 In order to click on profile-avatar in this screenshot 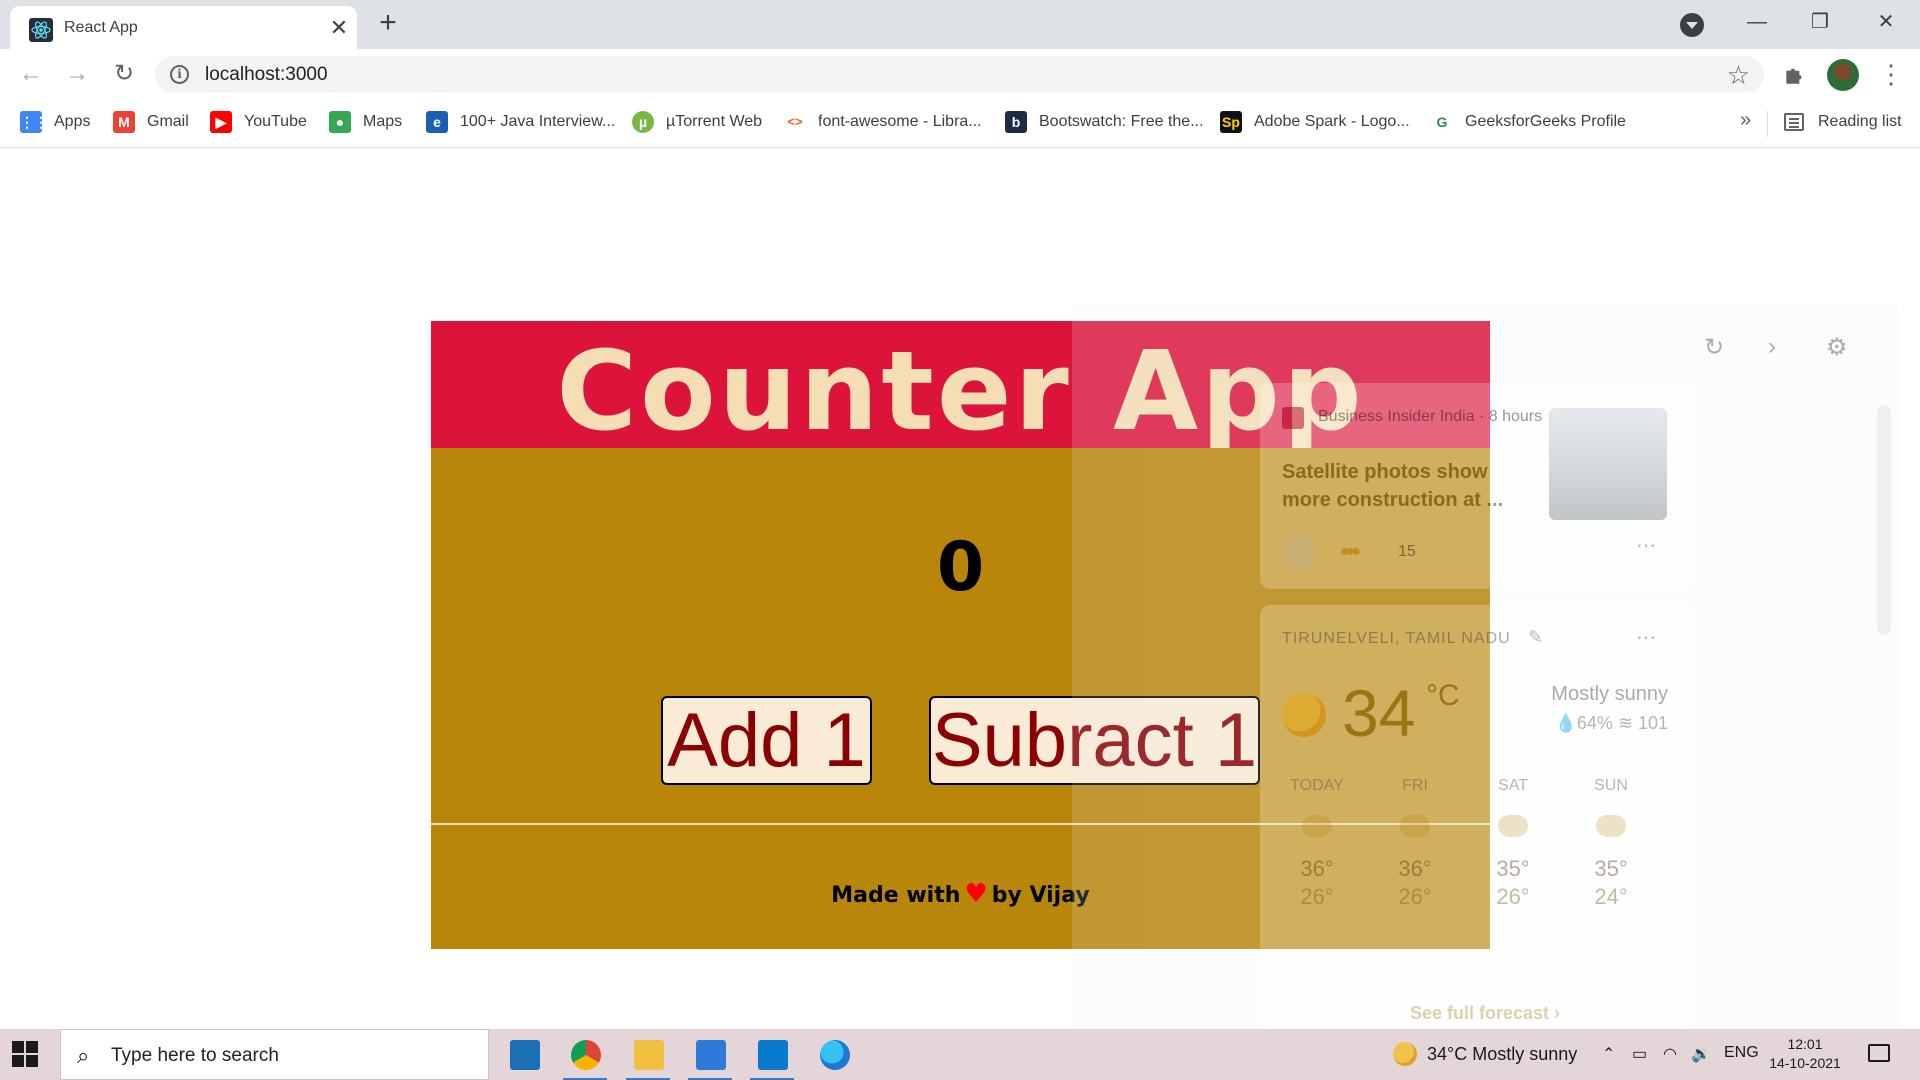, I will do `click(1843, 75)`.